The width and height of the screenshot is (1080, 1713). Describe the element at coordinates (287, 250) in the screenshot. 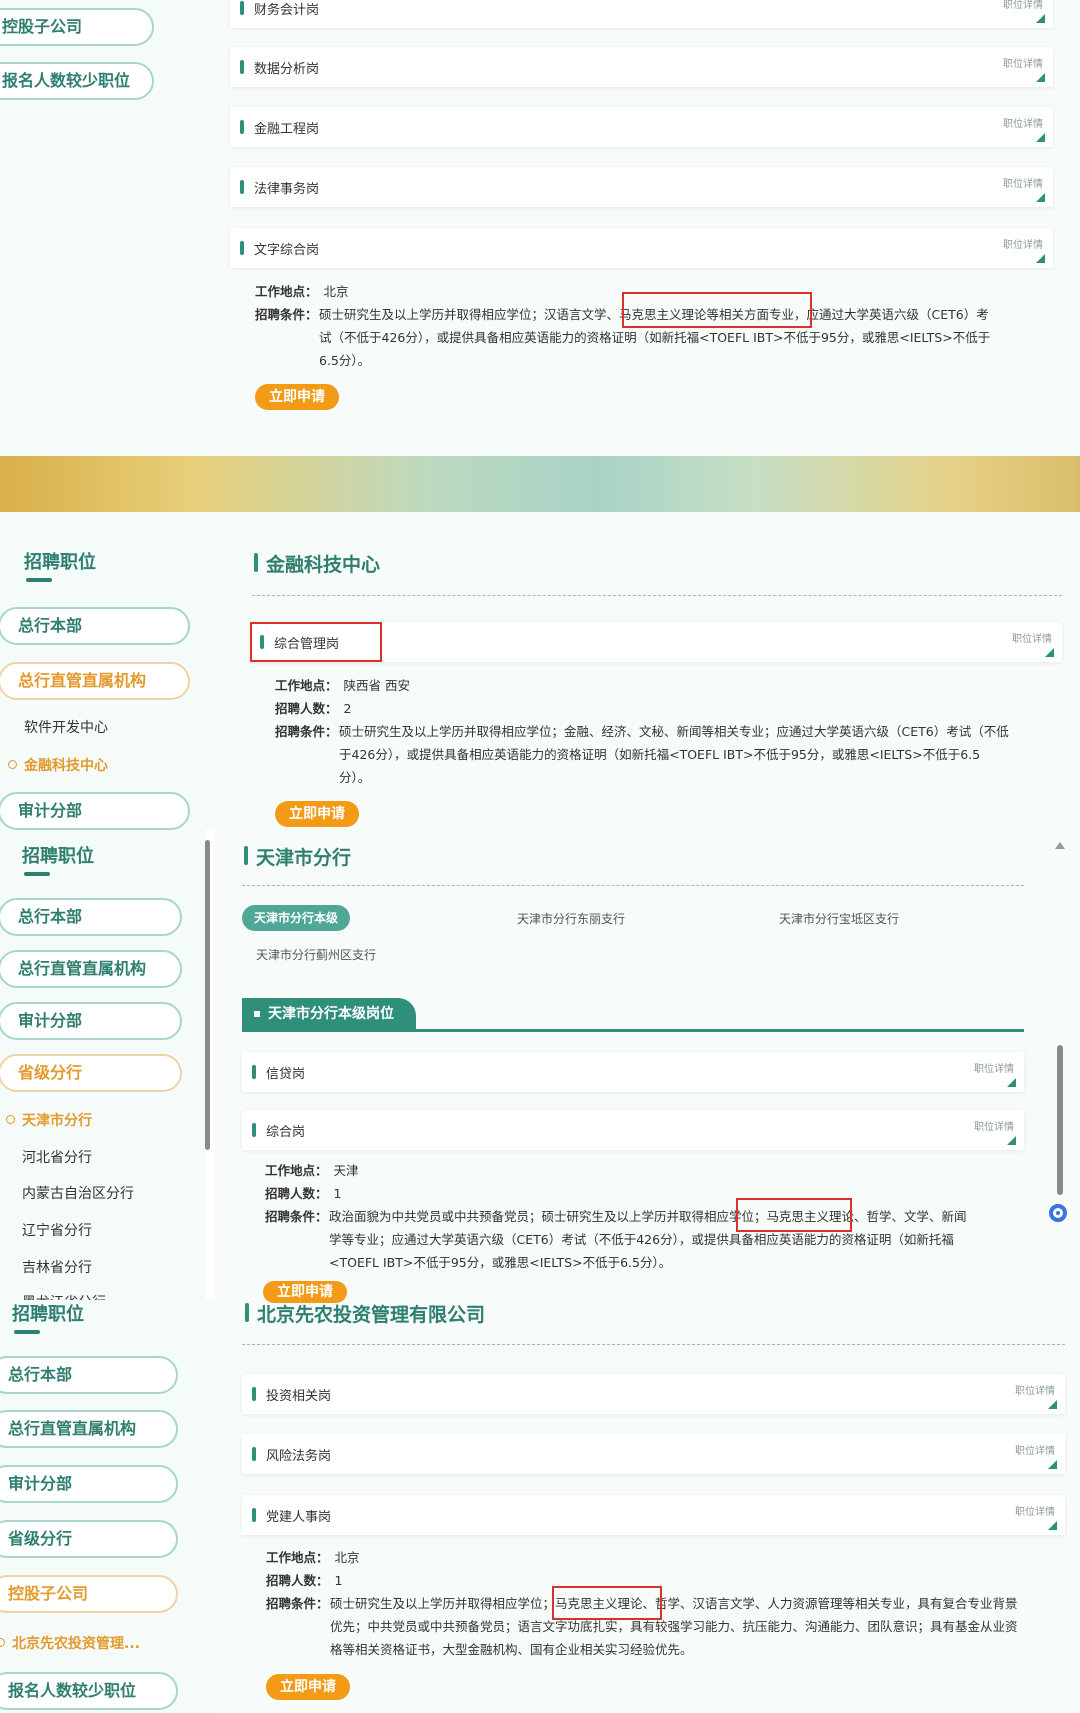

I see `job-title: 文字综合岗` at that location.